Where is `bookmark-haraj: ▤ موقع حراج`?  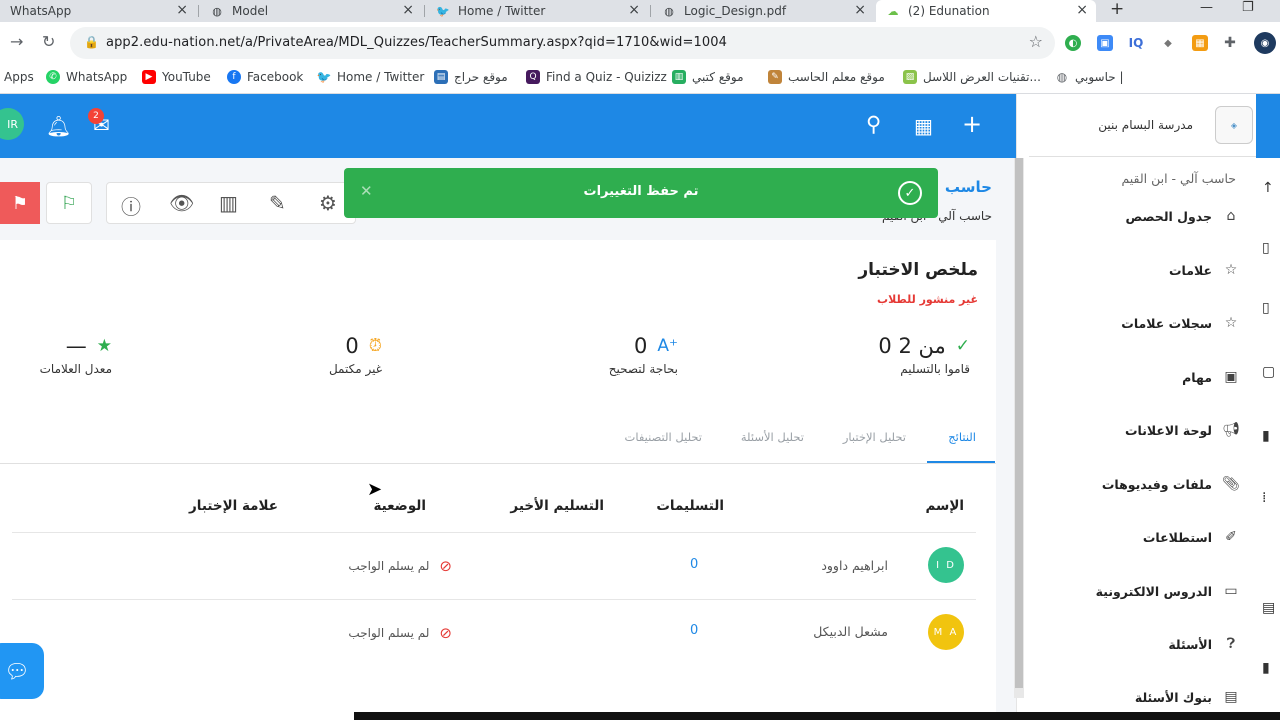
bookmark-haraj: ▤ موقع حراج is located at coordinates (471, 77).